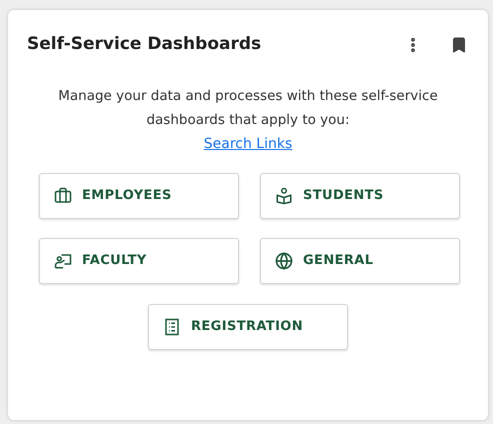  Describe the element at coordinates (248, 144) in the screenshot. I see `search-links-link: Search Links` at that location.